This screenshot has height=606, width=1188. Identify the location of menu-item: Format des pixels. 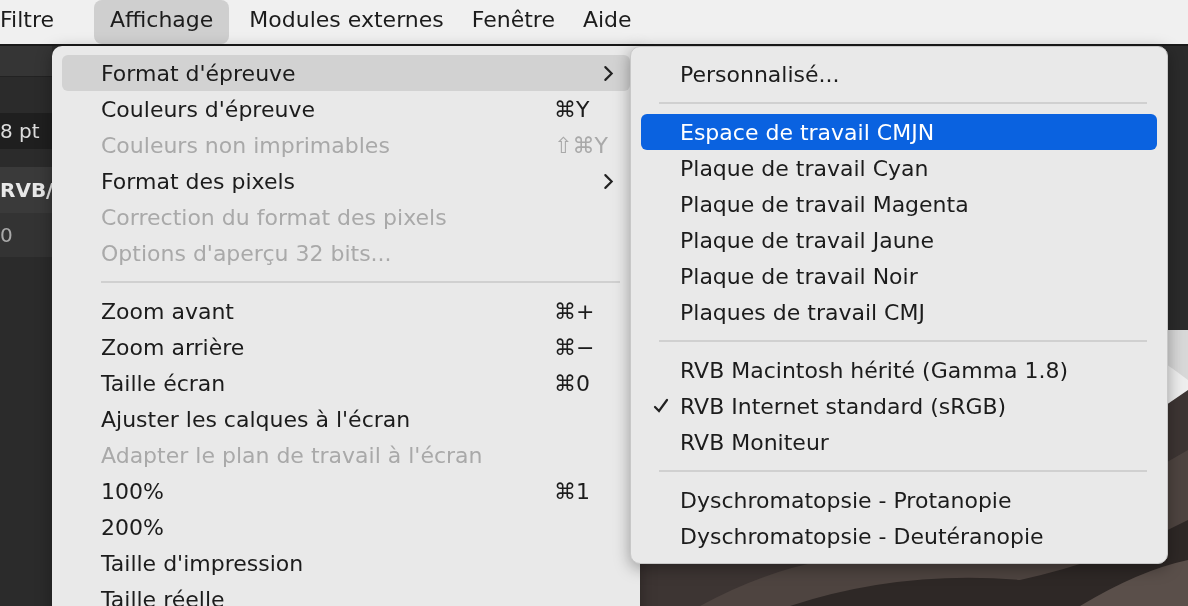
(346, 181).